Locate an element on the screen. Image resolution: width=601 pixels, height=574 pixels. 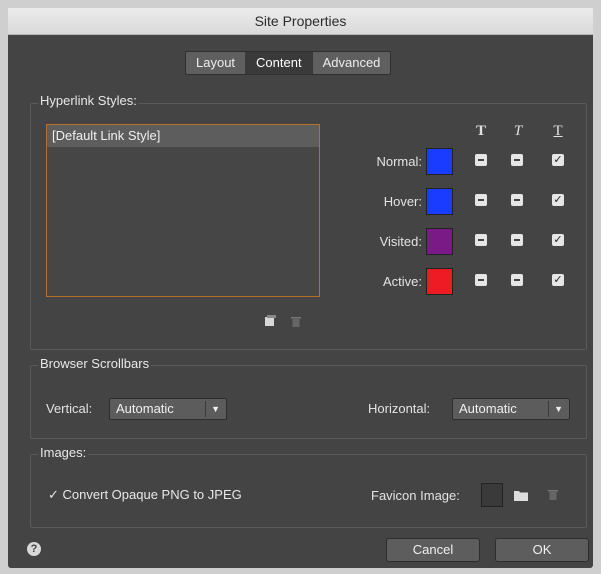
normal-underline-checkbox: ✓ is located at coordinates (558, 160).